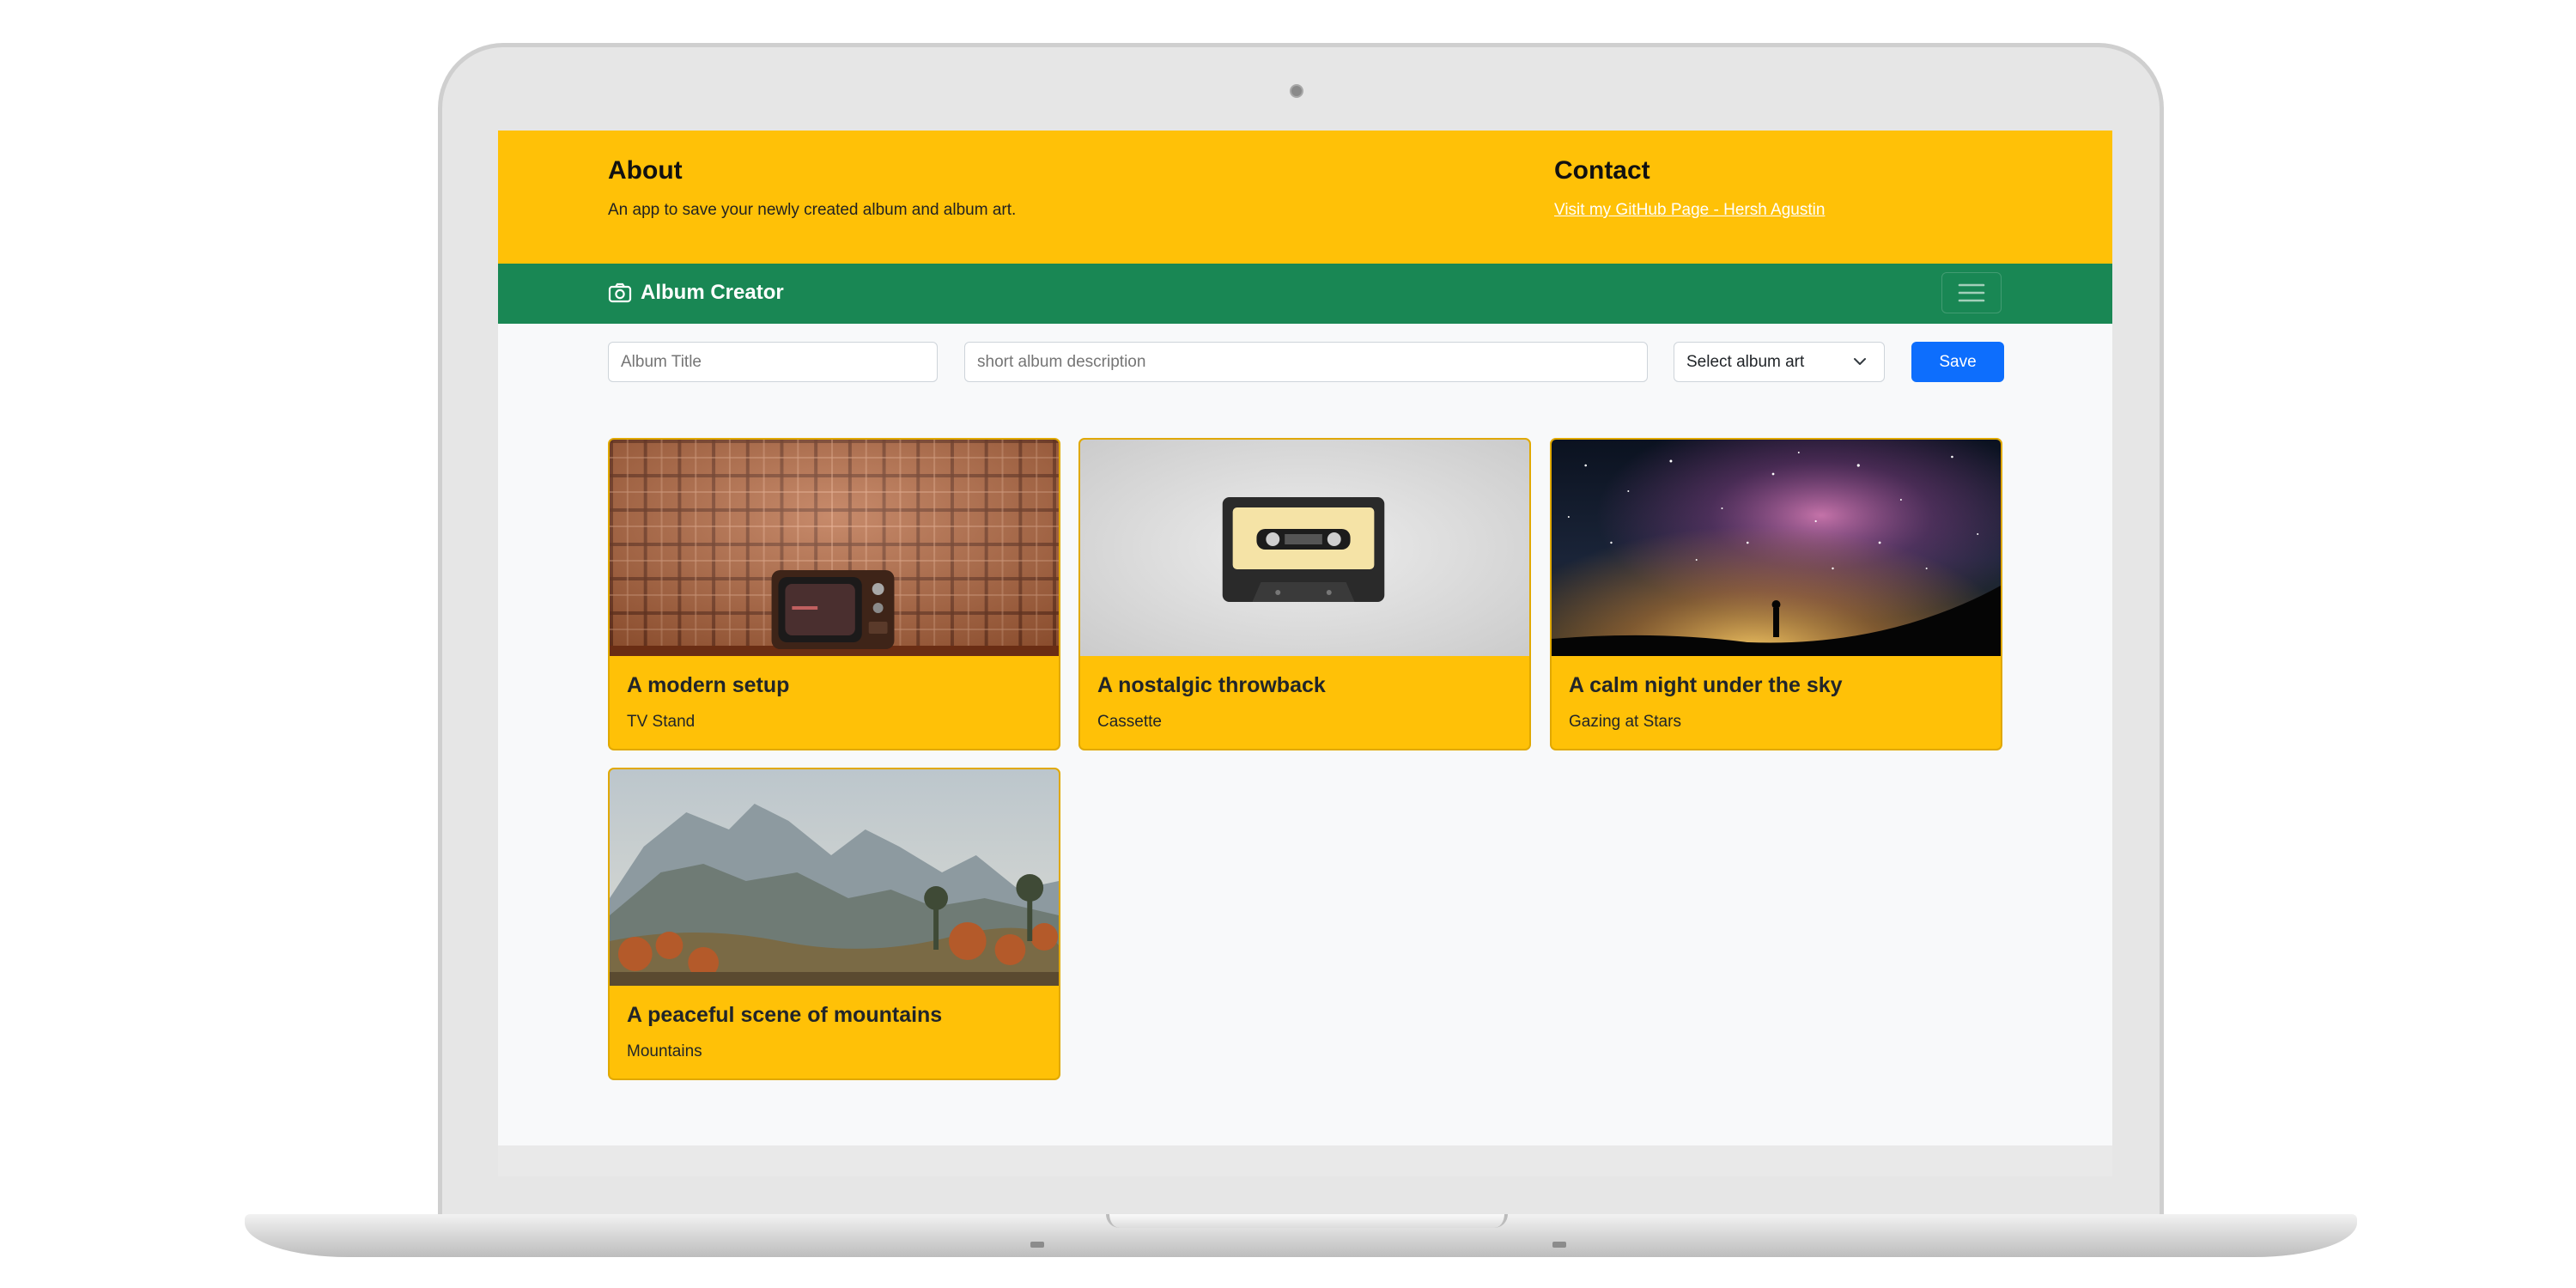  I want to click on album-card: A modern setup TV Stand, so click(834, 594).